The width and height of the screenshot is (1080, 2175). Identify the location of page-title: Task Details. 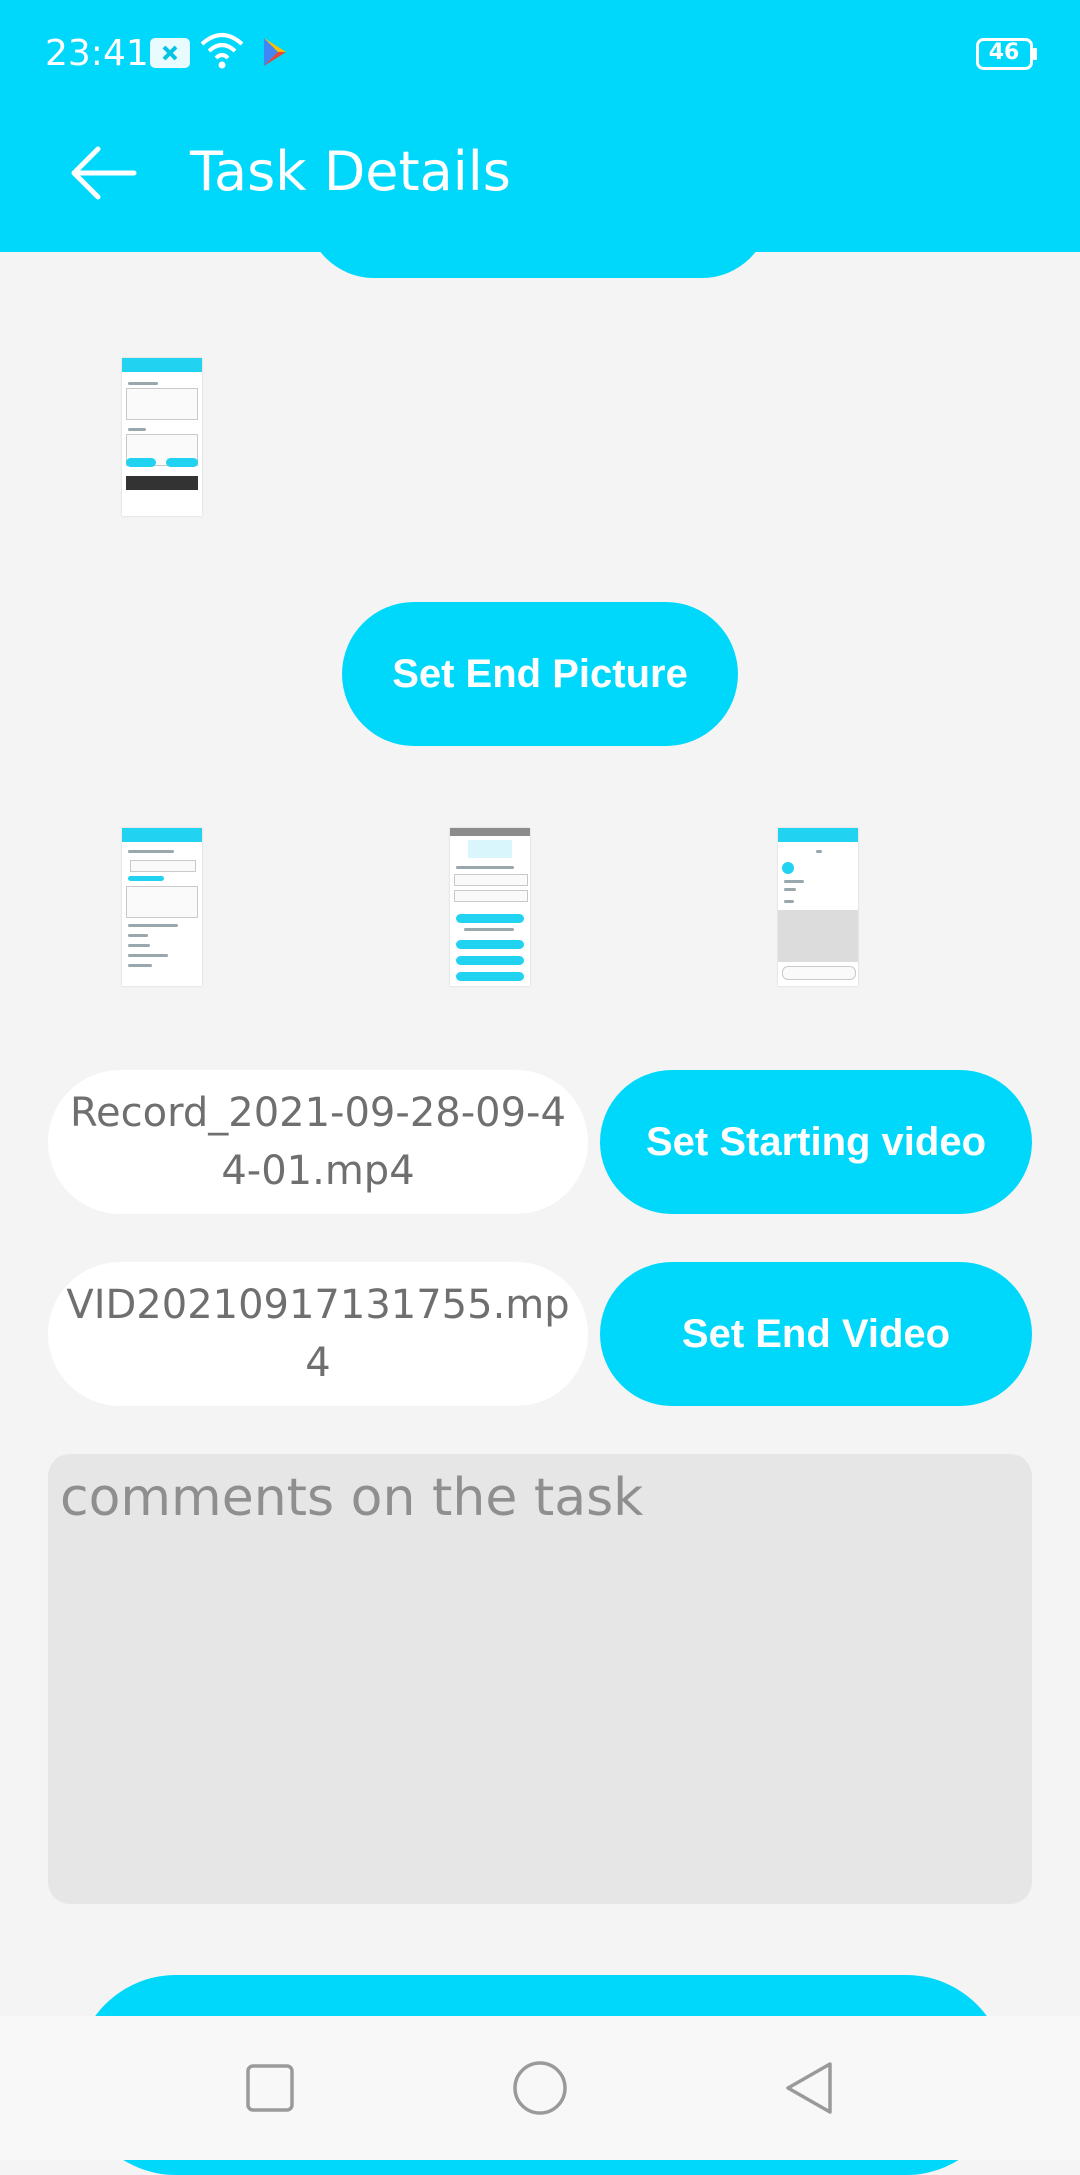
(350, 171).